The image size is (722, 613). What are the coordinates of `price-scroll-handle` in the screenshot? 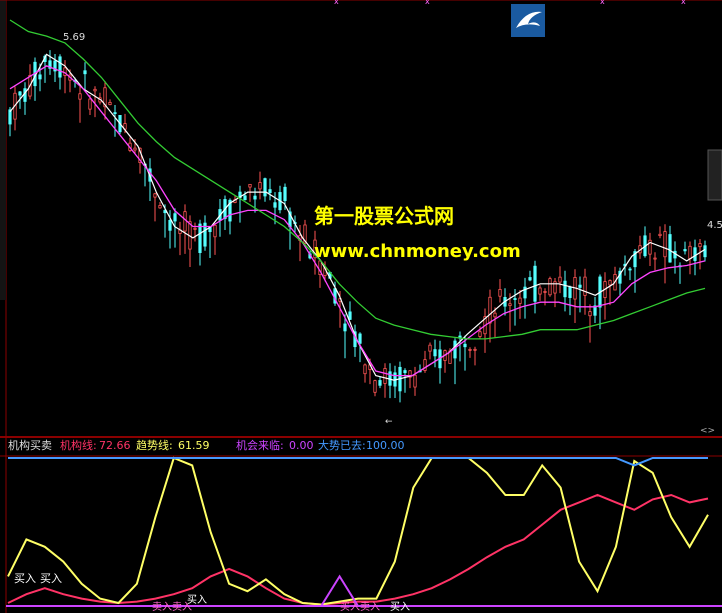 It's located at (714, 175).